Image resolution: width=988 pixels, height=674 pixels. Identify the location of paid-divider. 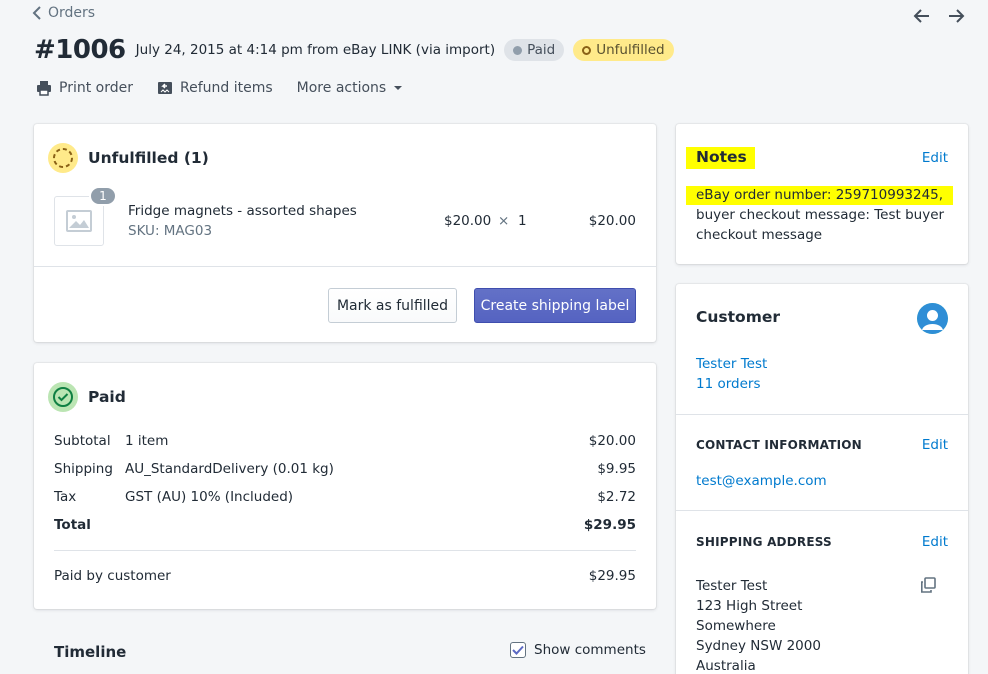
(345, 550).